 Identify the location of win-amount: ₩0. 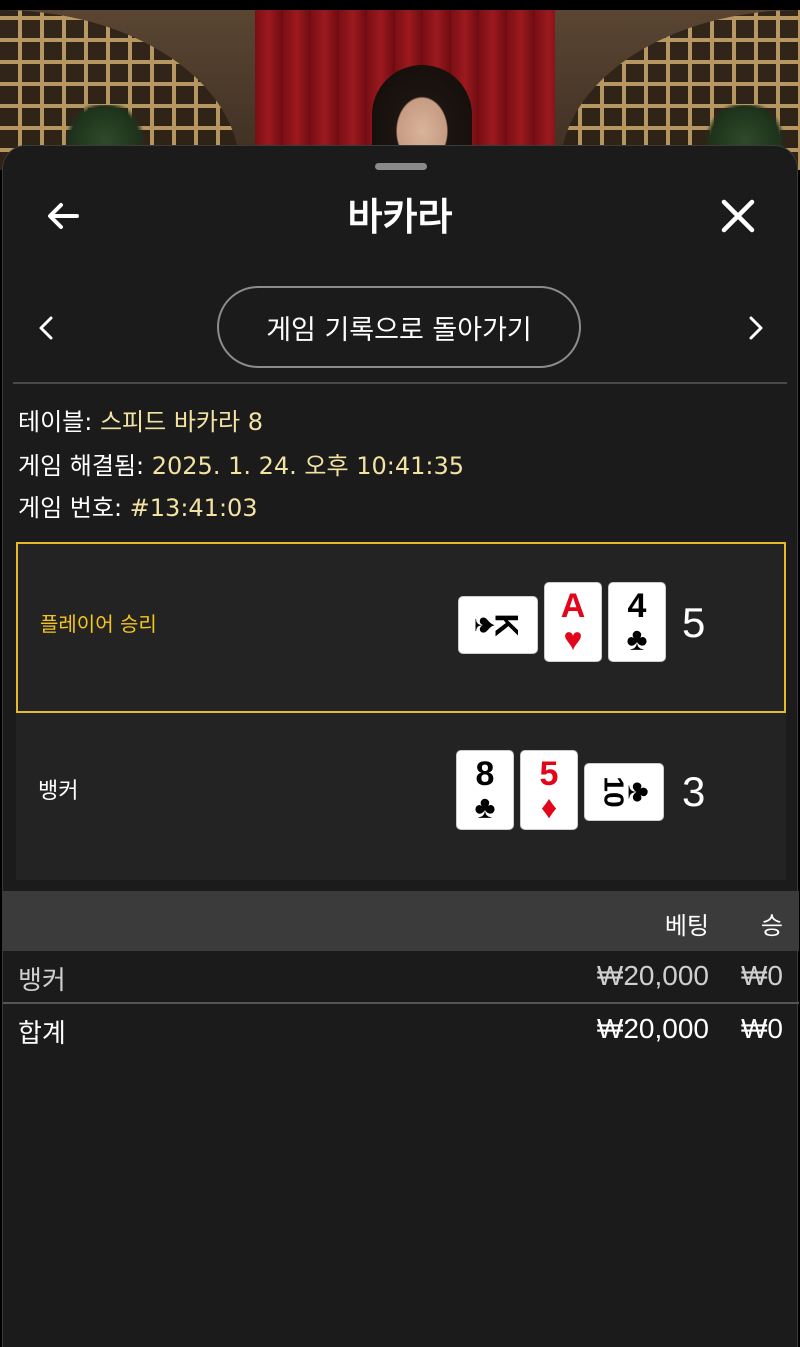
(762, 975).